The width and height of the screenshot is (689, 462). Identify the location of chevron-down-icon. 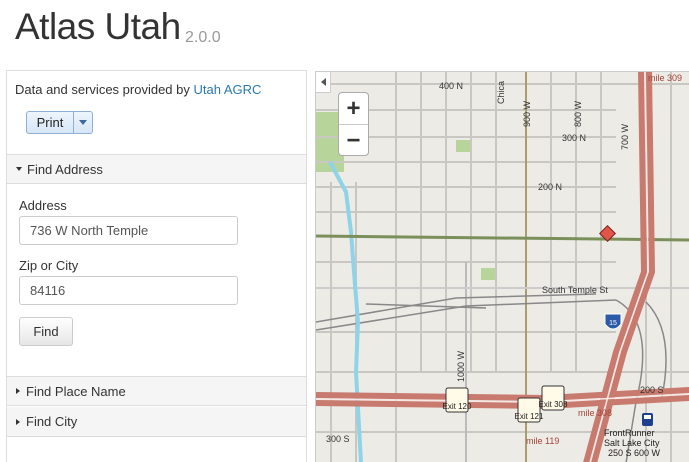
(83, 122).